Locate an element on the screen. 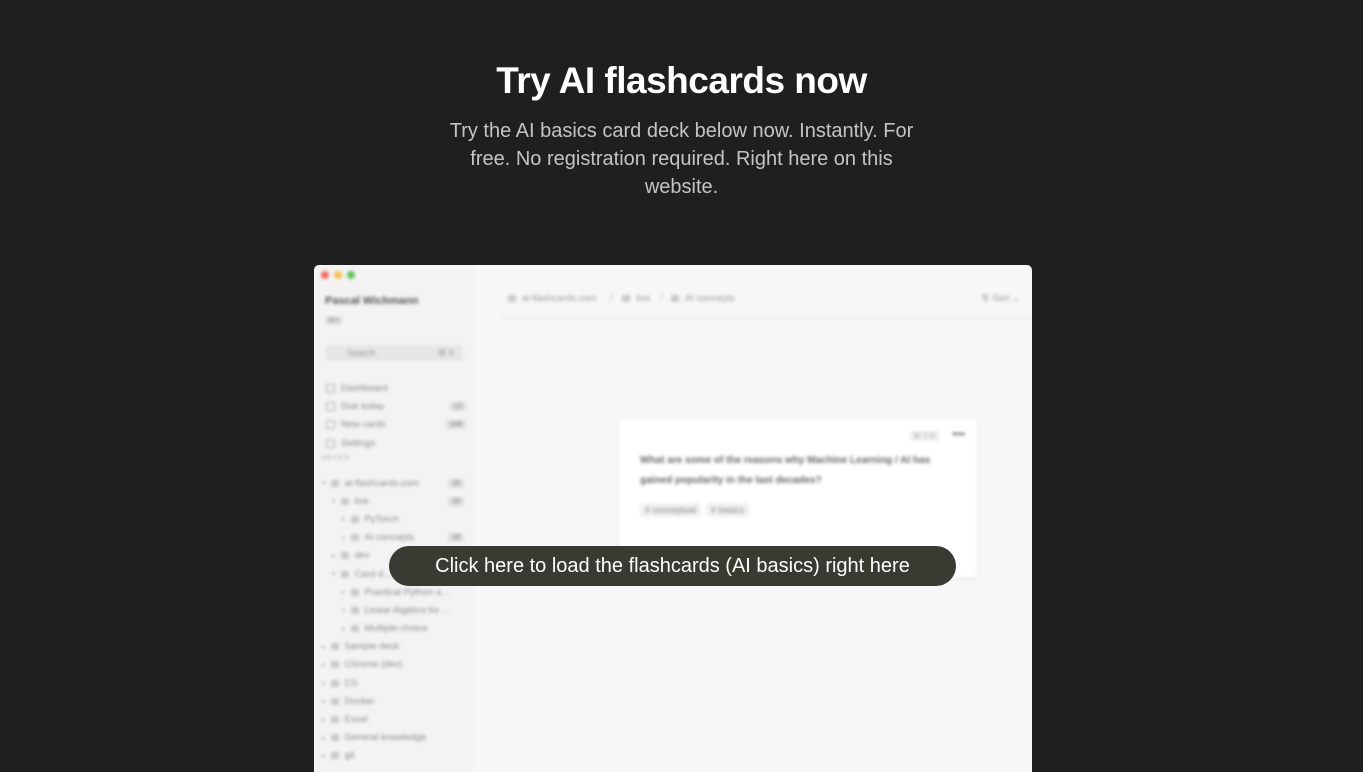  nav-item: Settings is located at coordinates (396, 443).